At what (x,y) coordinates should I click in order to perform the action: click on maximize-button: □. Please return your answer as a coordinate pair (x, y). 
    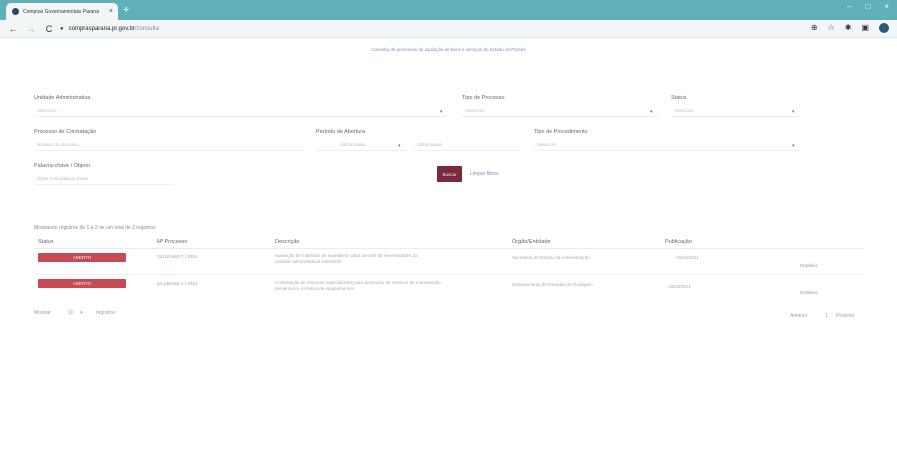
    Looking at the image, I should click on (867, 6).